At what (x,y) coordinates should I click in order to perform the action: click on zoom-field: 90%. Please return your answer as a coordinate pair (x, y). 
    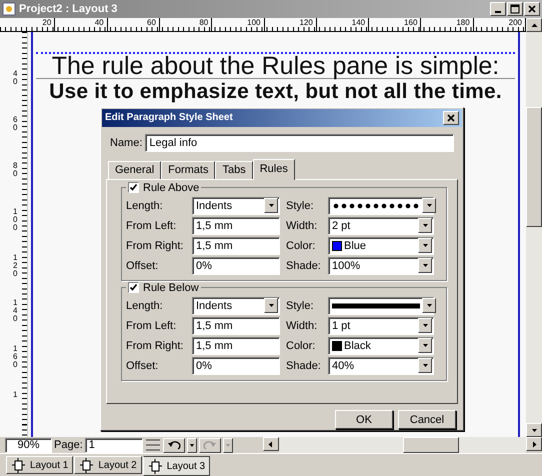
    Looking at the image, I should click on (28, 445).